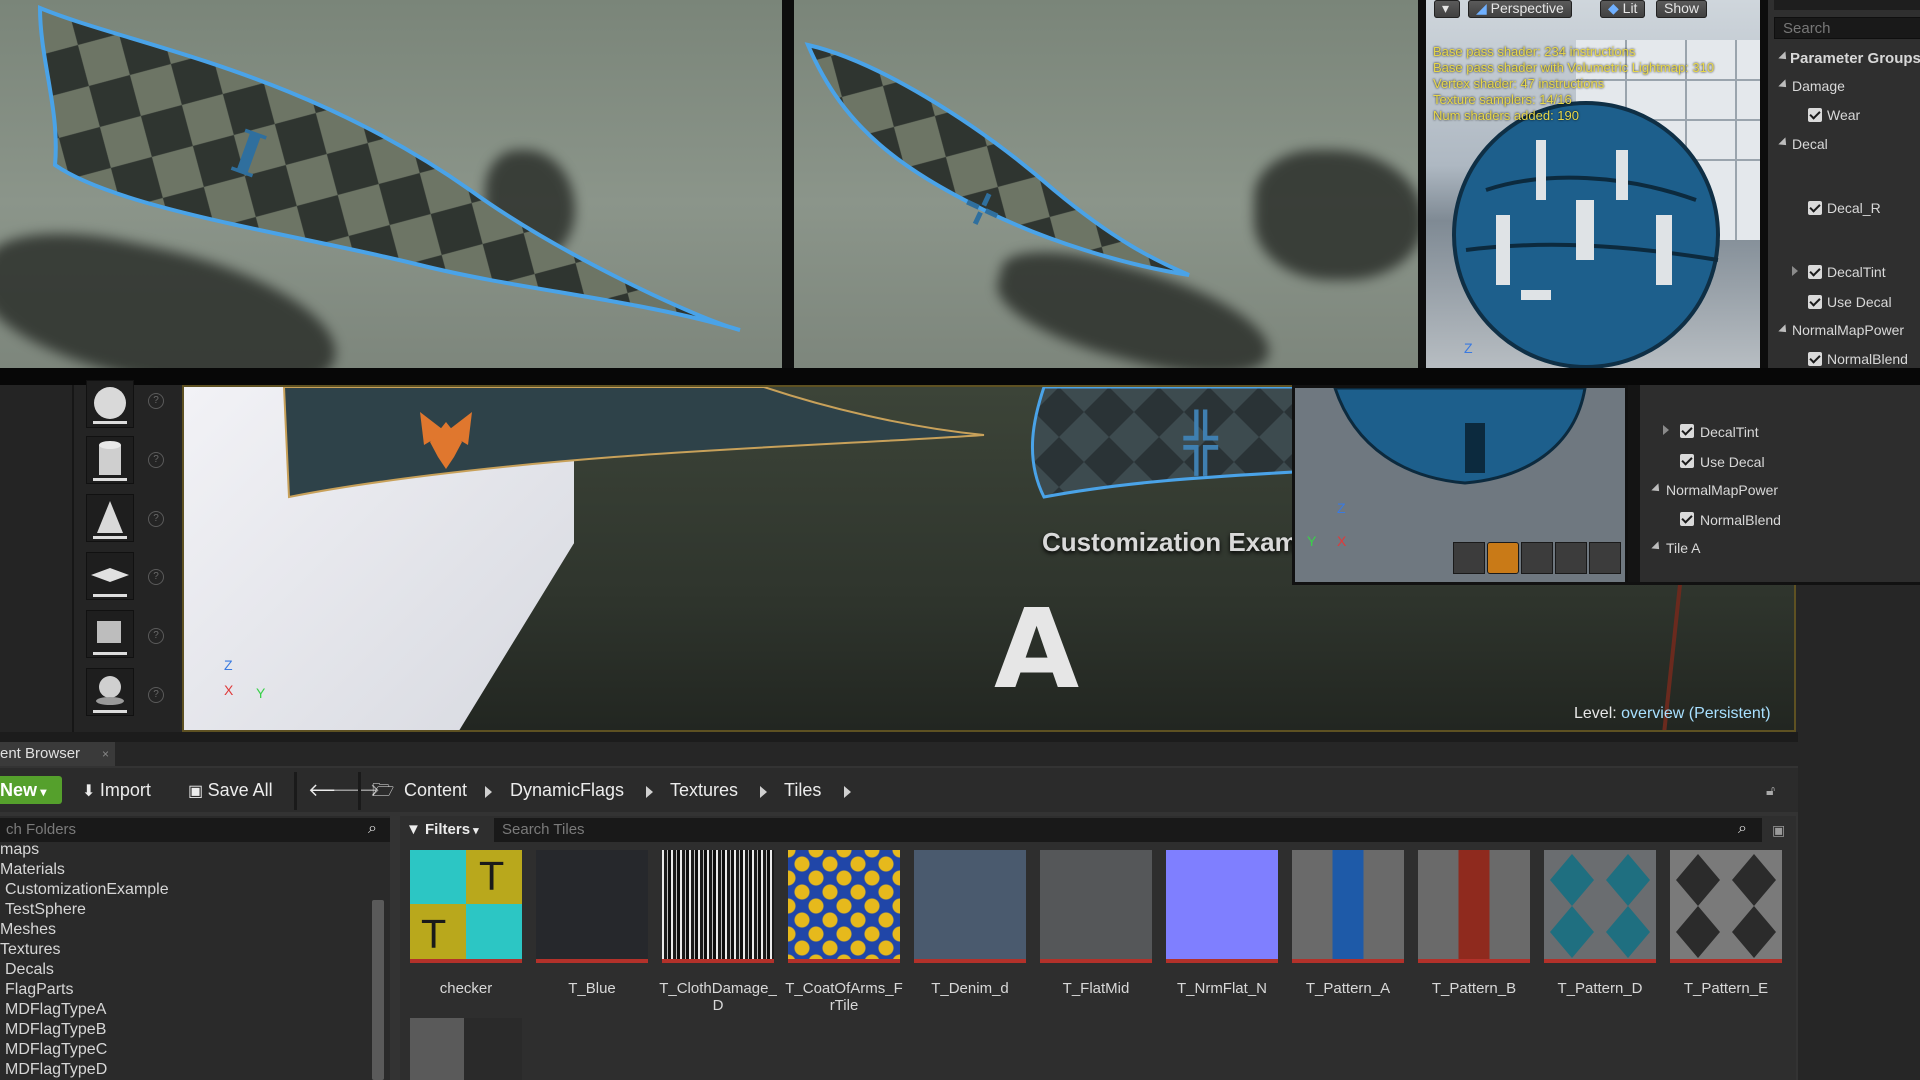  Describe the element at coordinates (56, 1050) in the screenshot. I see `folder-item: MDFlagTypeC` at that location.